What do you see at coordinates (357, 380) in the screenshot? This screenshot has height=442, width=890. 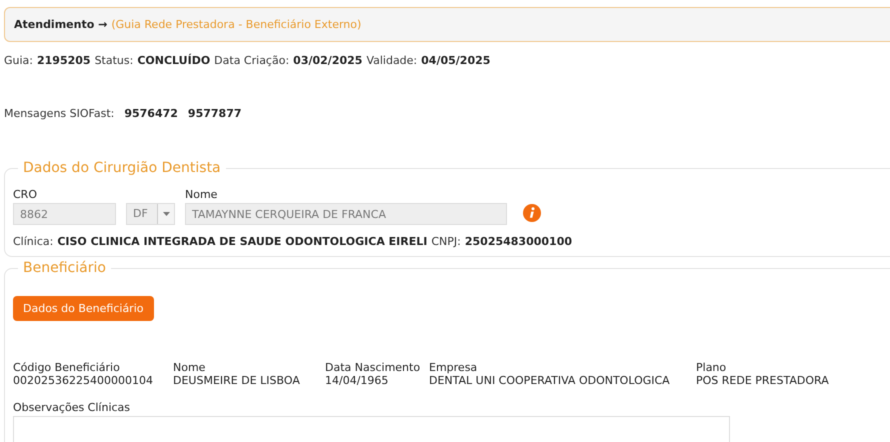 I see `column-value: 14/04/1965` at bounding box center [357, 380].